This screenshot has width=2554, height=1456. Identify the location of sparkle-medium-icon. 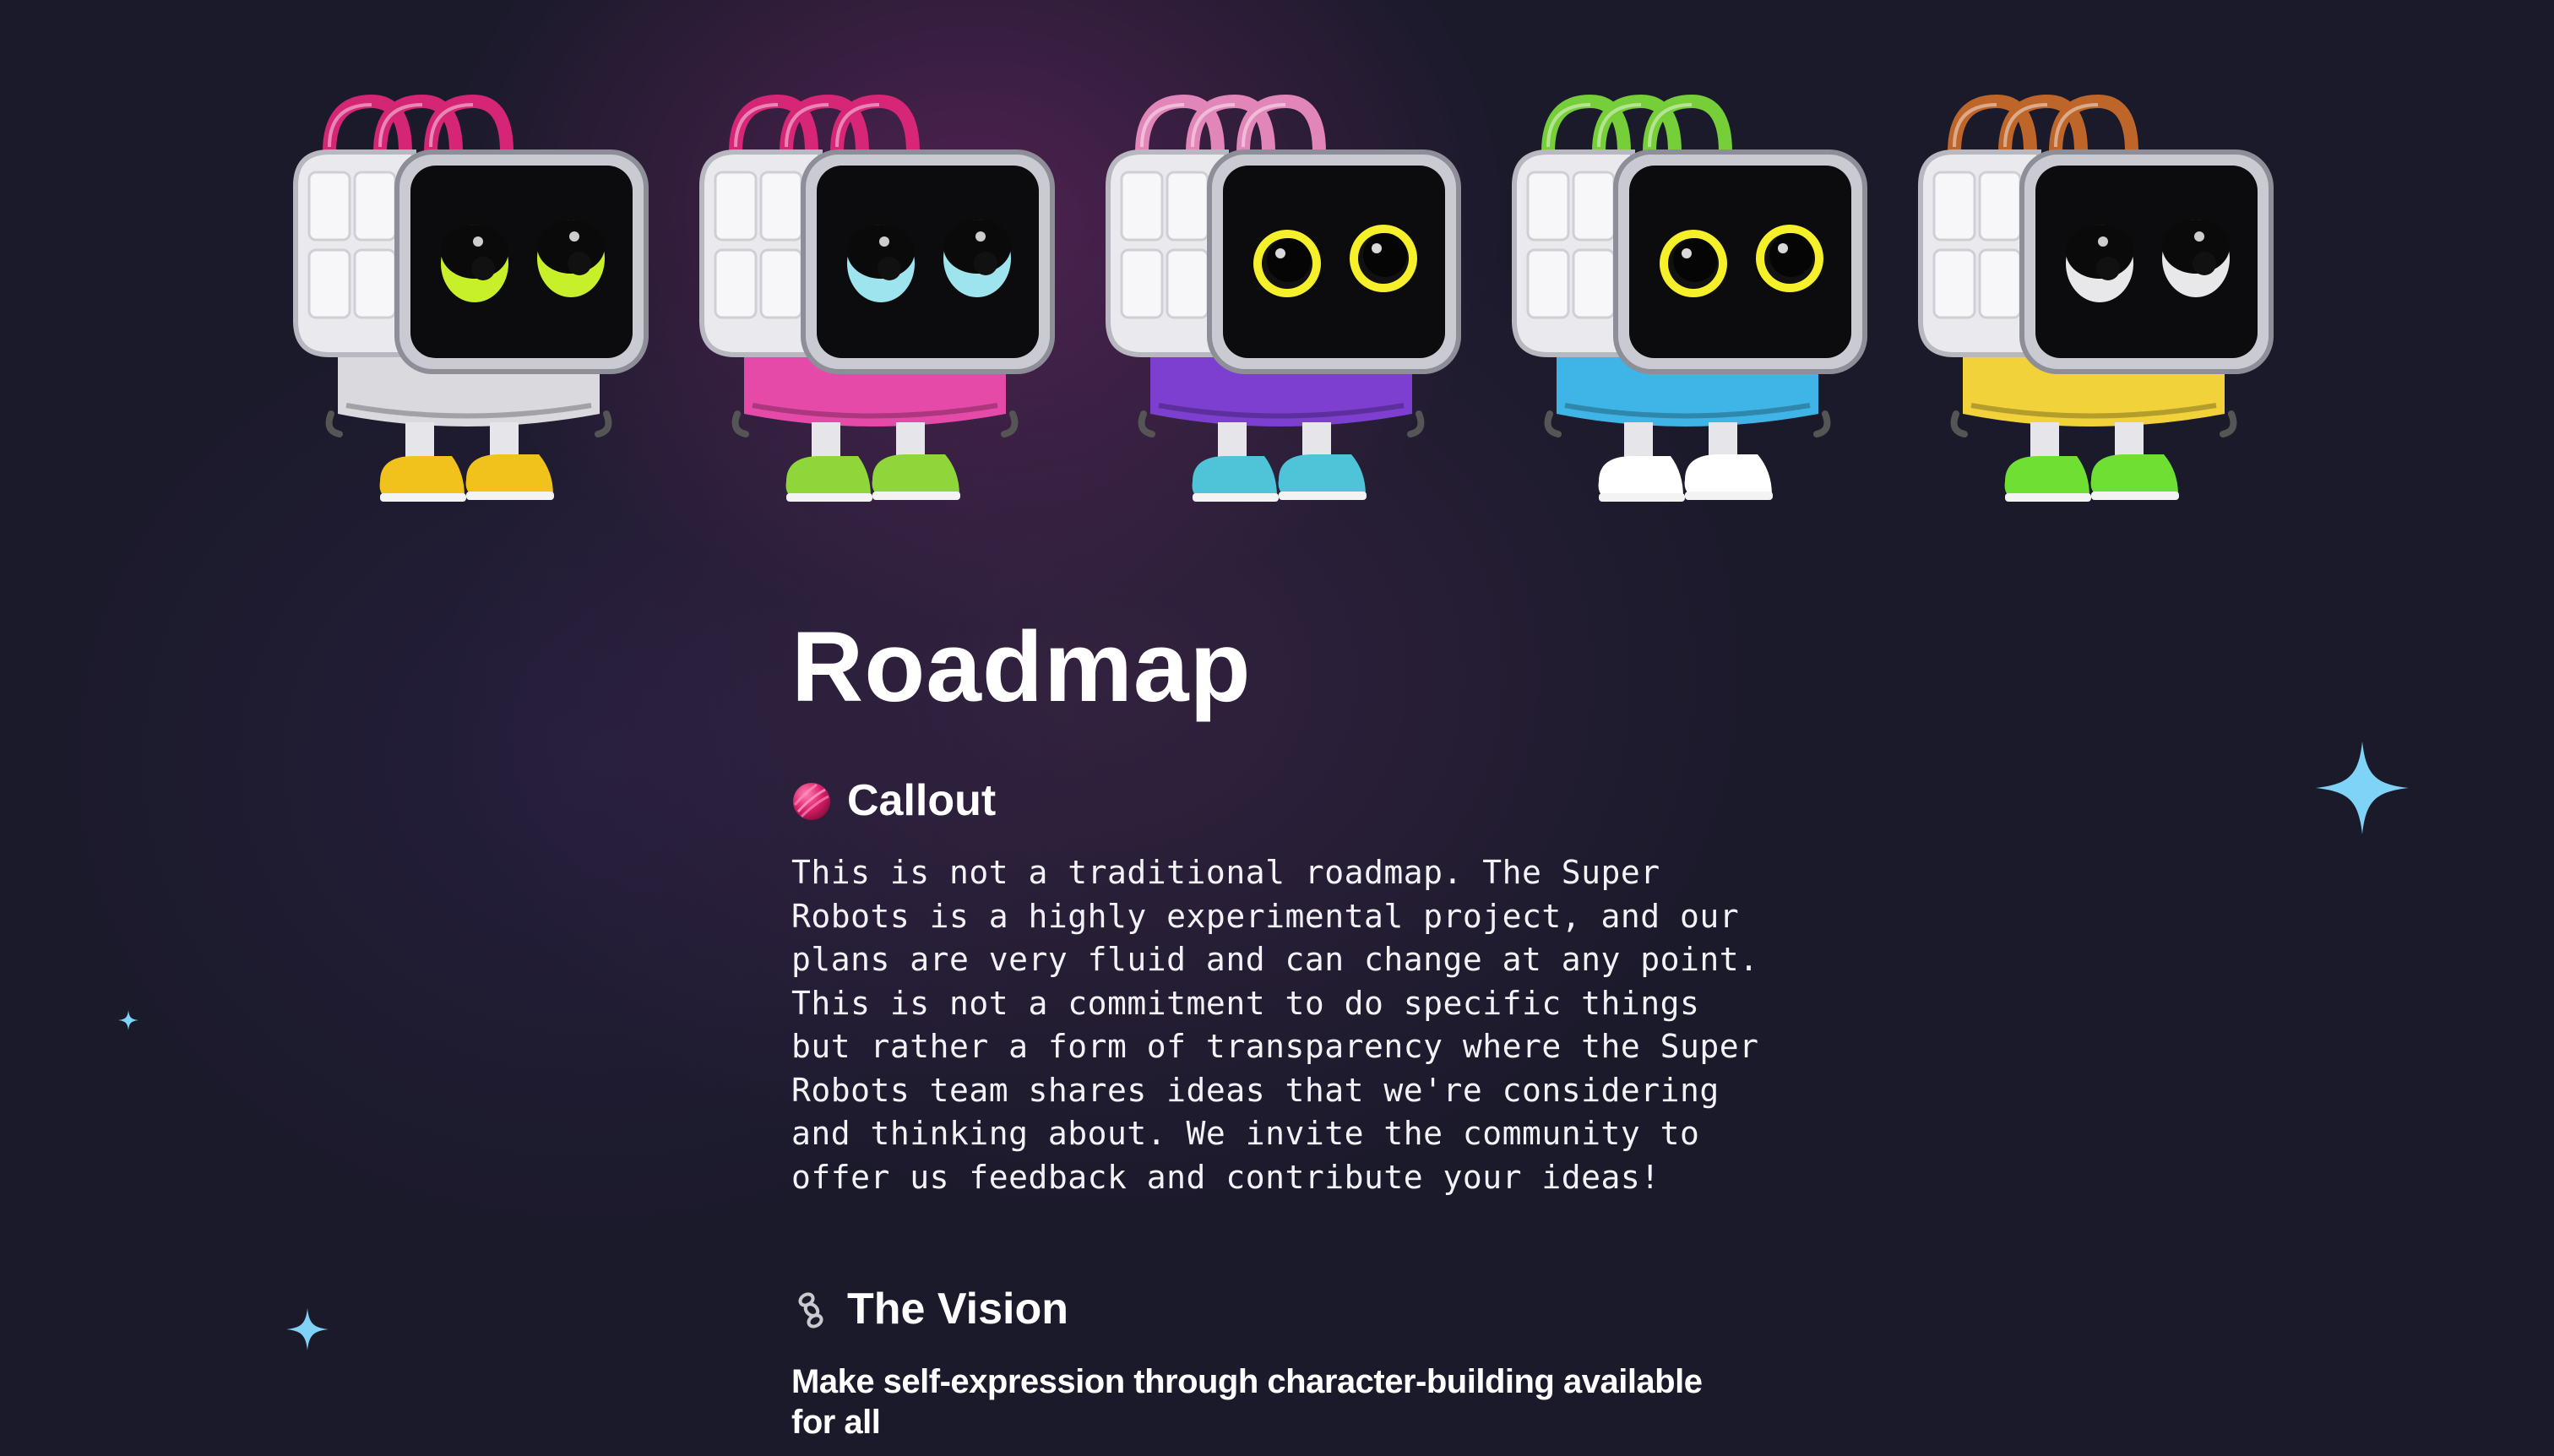
(307, 1329).